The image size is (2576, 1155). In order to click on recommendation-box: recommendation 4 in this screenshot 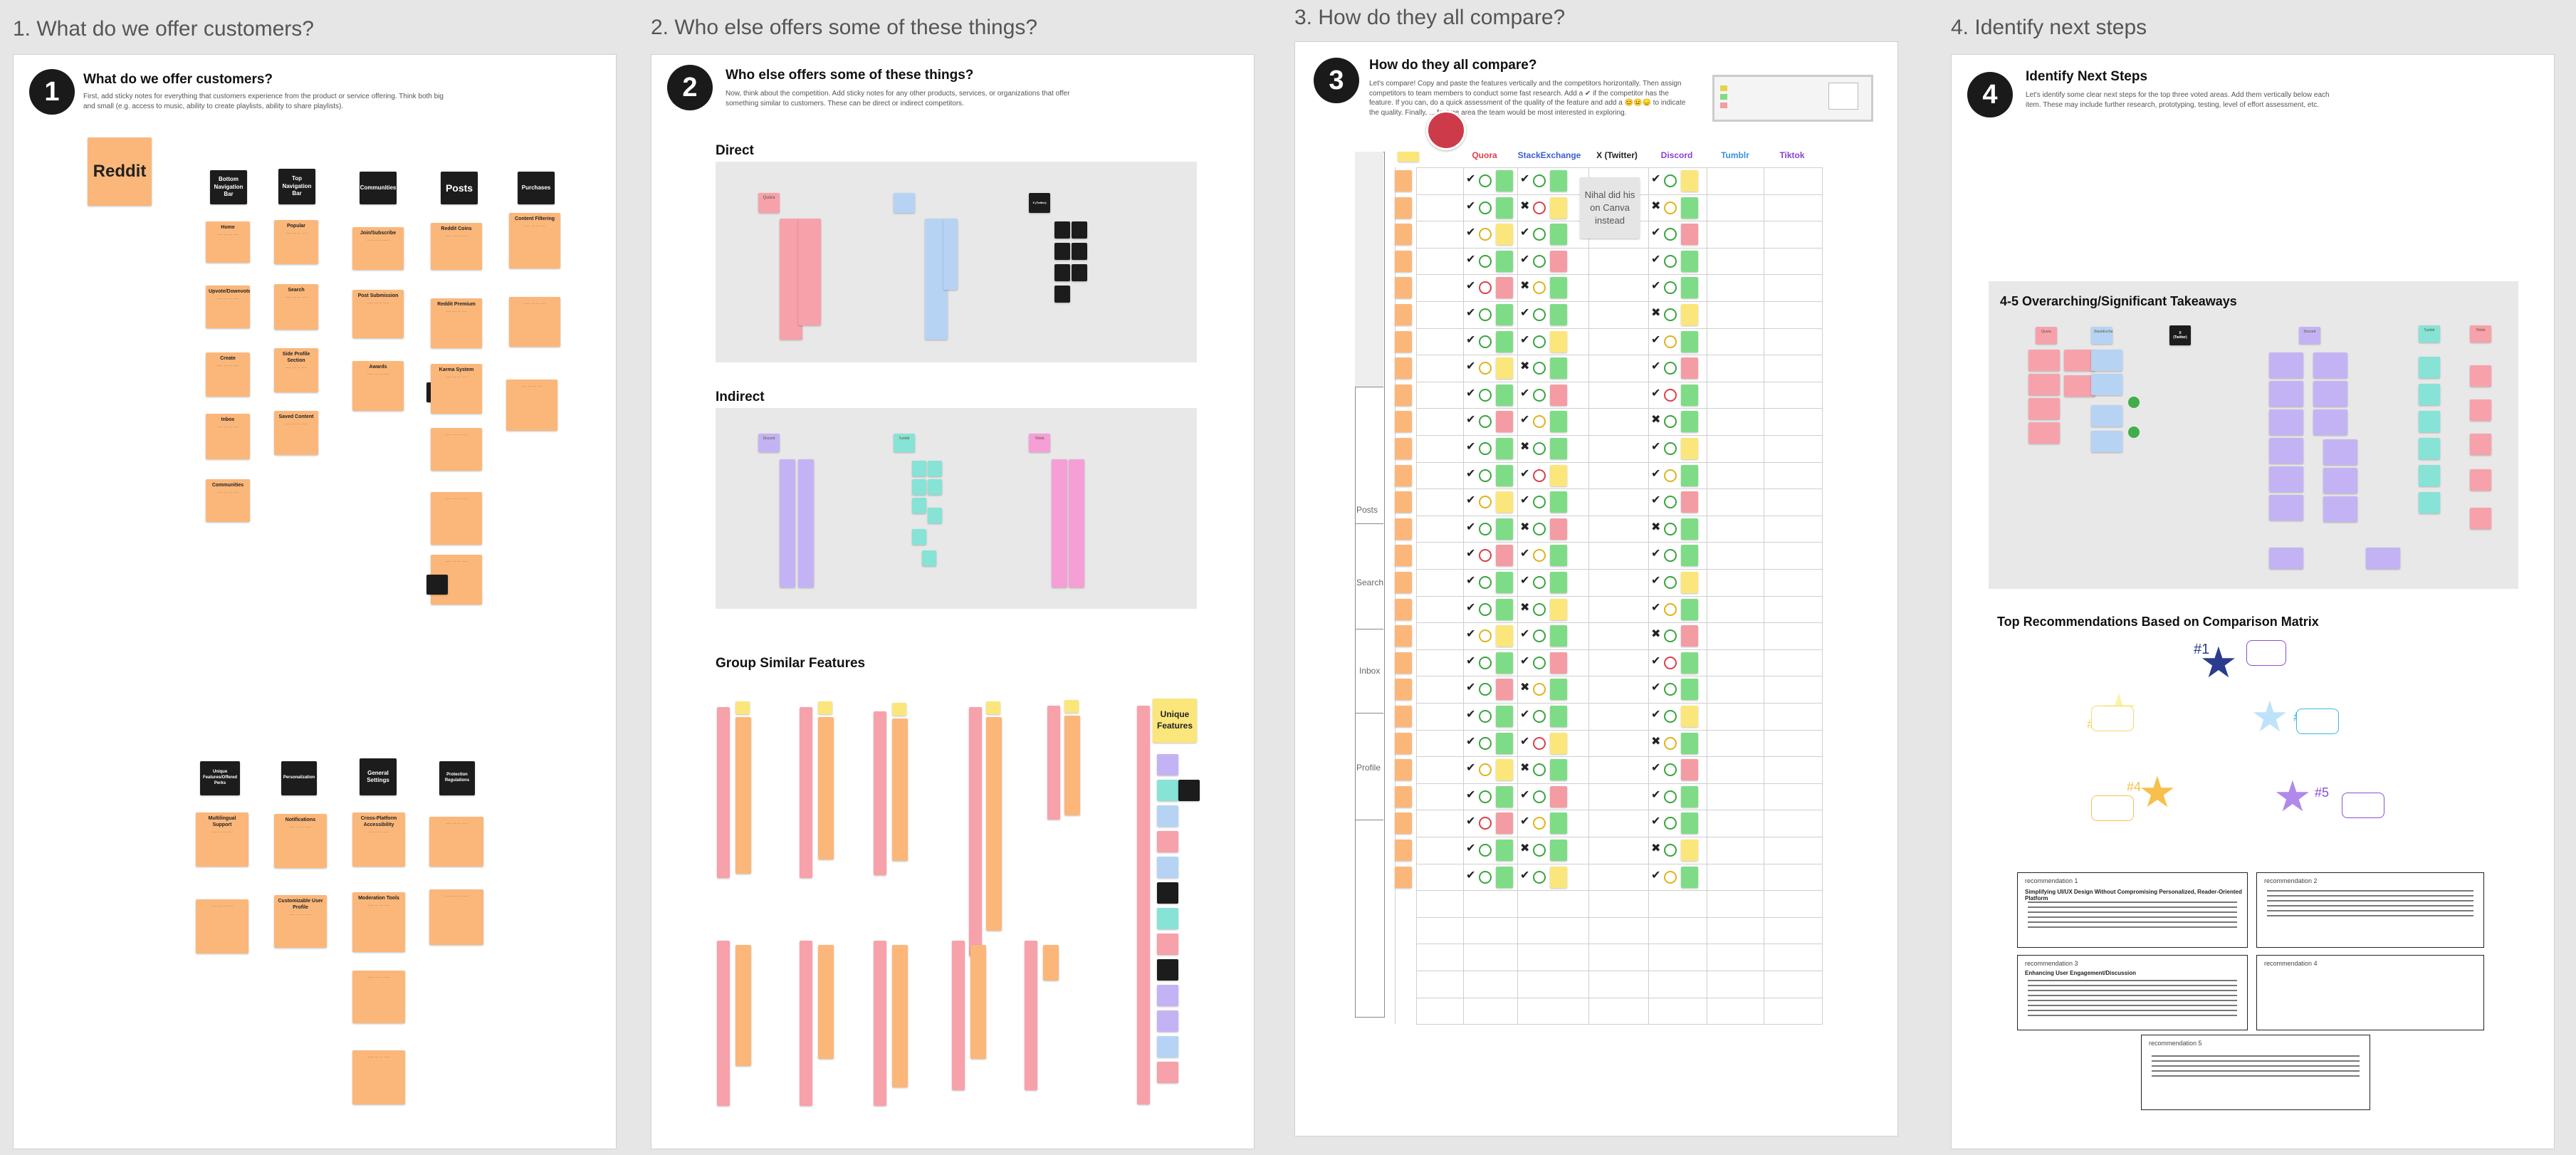, I will do `click(2370, 992)`.